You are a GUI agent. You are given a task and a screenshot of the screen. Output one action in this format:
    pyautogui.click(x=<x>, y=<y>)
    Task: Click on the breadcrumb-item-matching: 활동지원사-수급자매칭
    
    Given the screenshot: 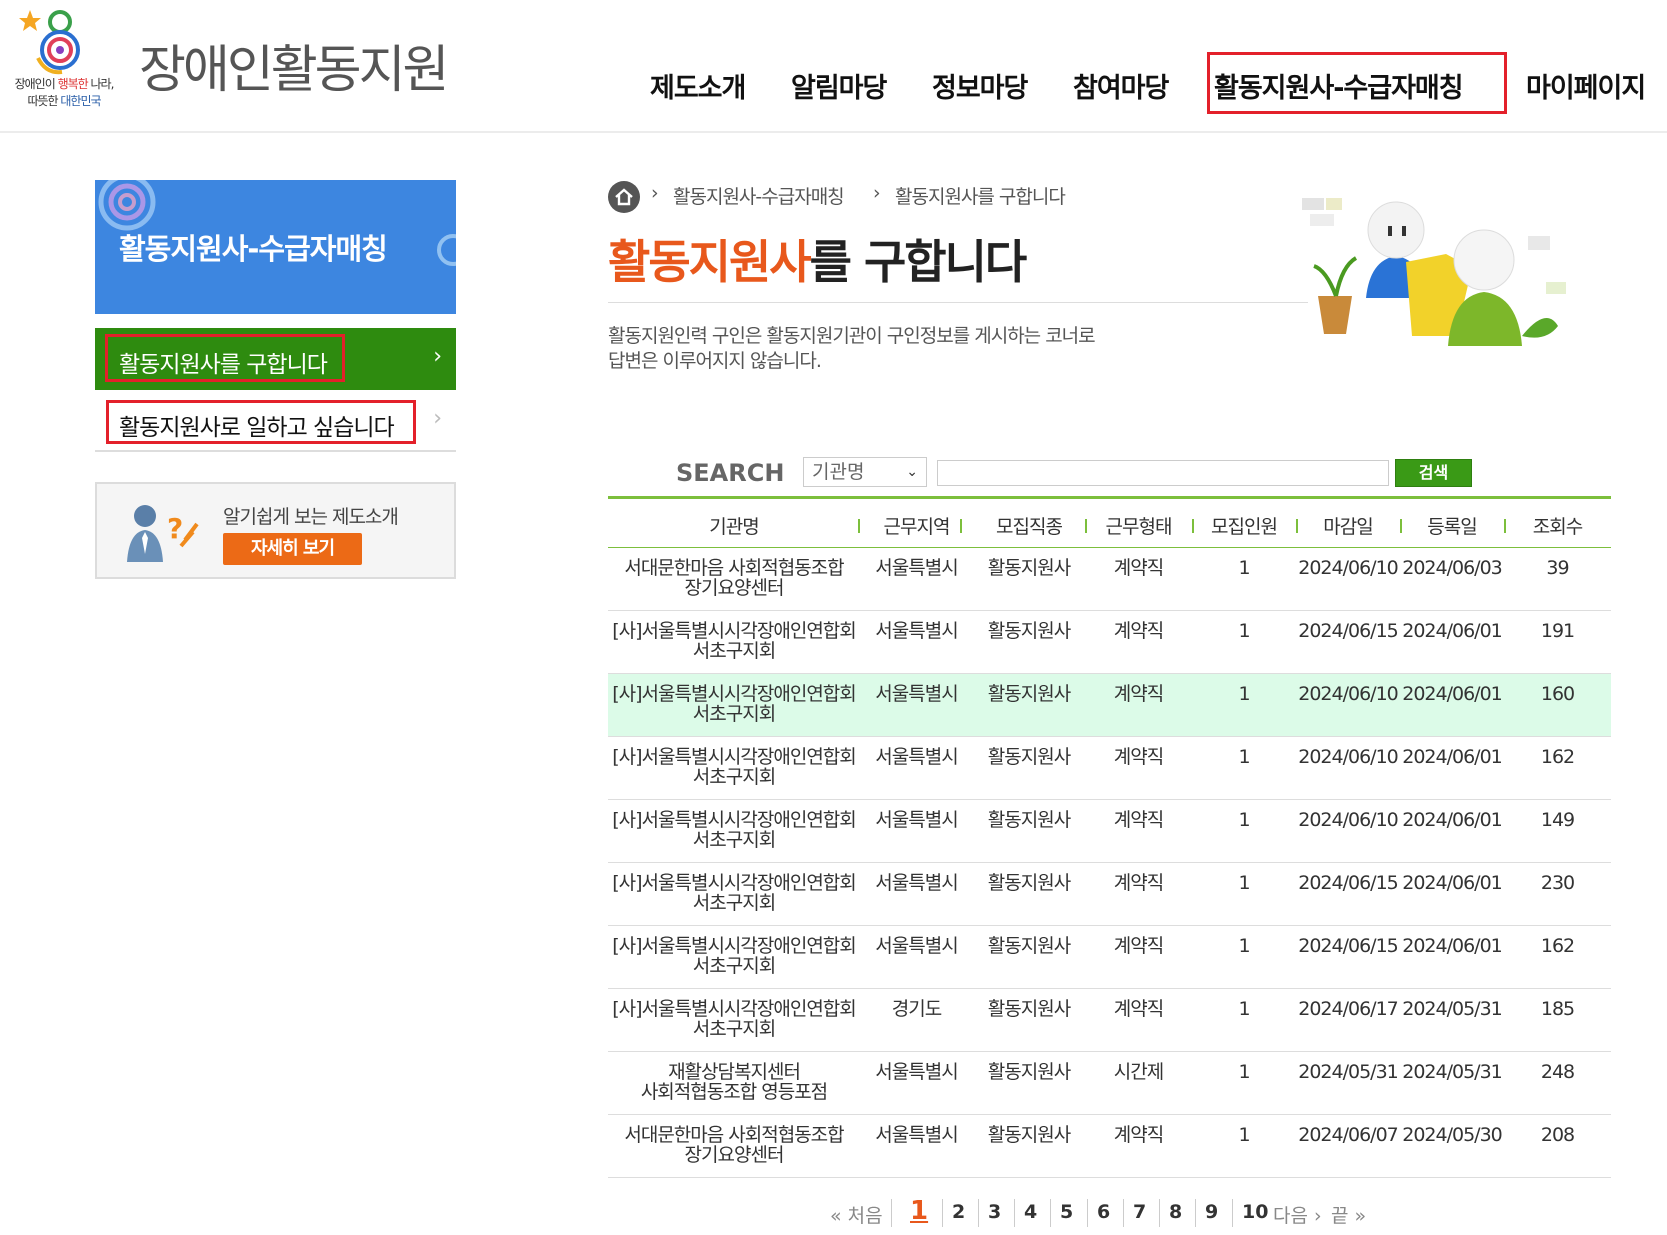 What is the action you would take?
    pyautogui.click(x=759, y=198)
    